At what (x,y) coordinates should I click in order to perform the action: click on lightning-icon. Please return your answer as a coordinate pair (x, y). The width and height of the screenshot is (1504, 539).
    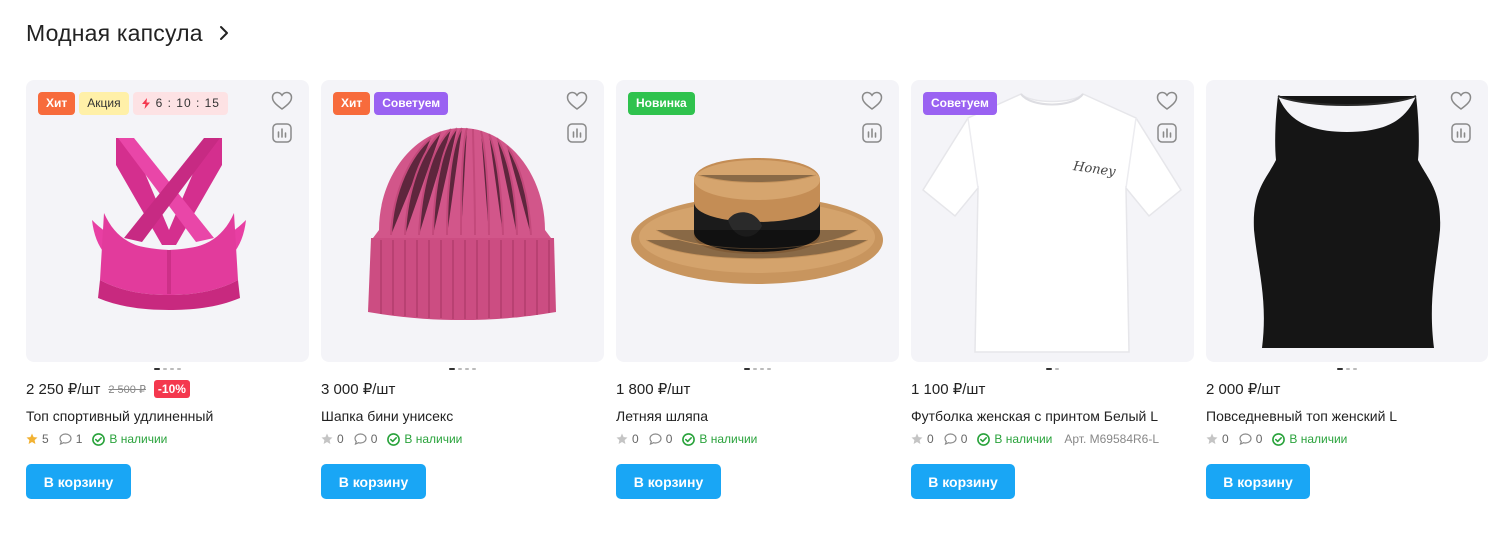
    Looking at the image, I should click on (146, 103).